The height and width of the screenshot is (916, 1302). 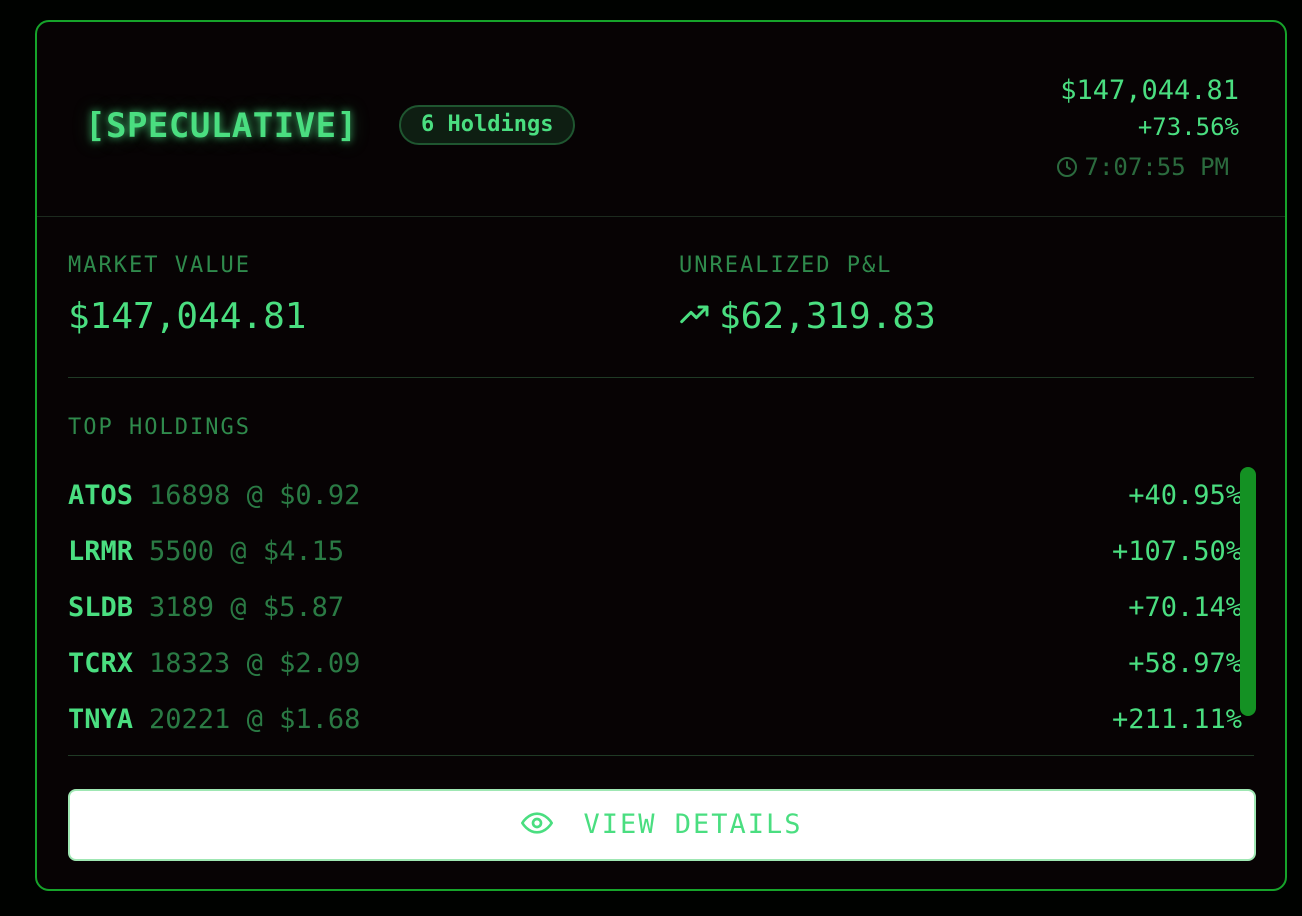 What do you see at coordinates (693, 824) in the screenshot?
I see `view-details-label: VIEW DETAILS` at bounding box center [693, 824].